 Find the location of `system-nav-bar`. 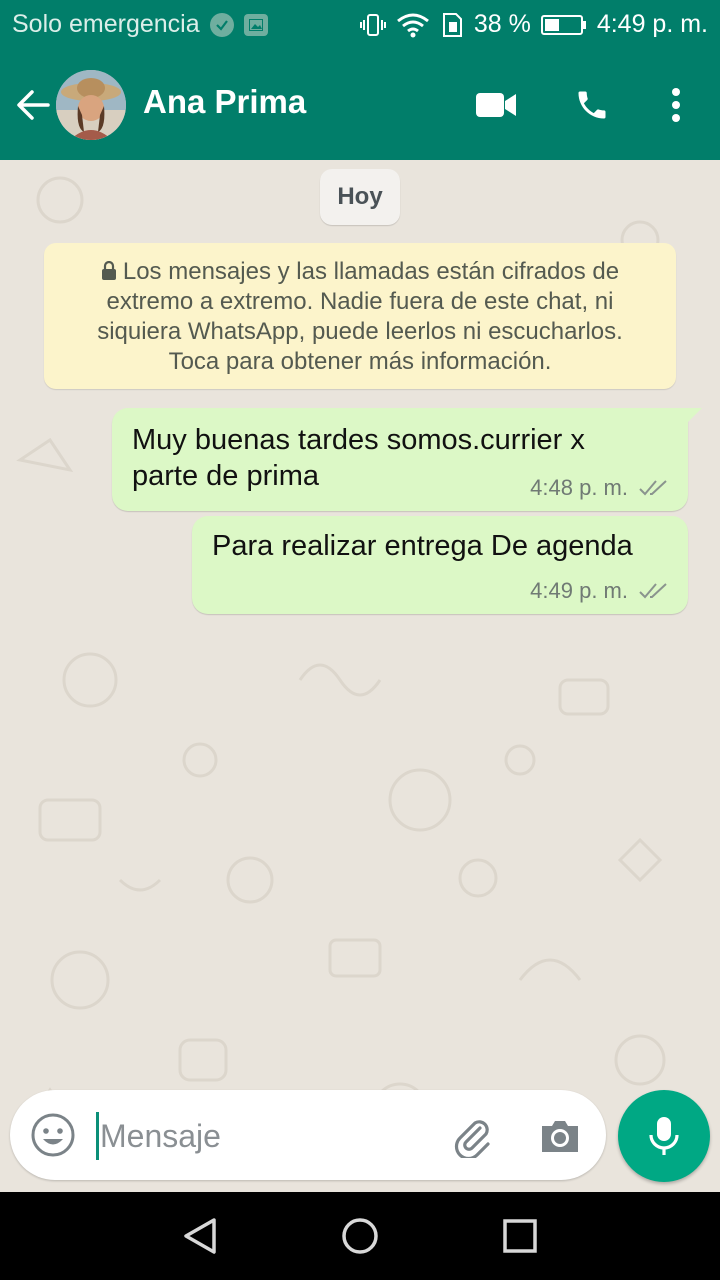

system-nav-bar is located at coordinates (360, 1236).